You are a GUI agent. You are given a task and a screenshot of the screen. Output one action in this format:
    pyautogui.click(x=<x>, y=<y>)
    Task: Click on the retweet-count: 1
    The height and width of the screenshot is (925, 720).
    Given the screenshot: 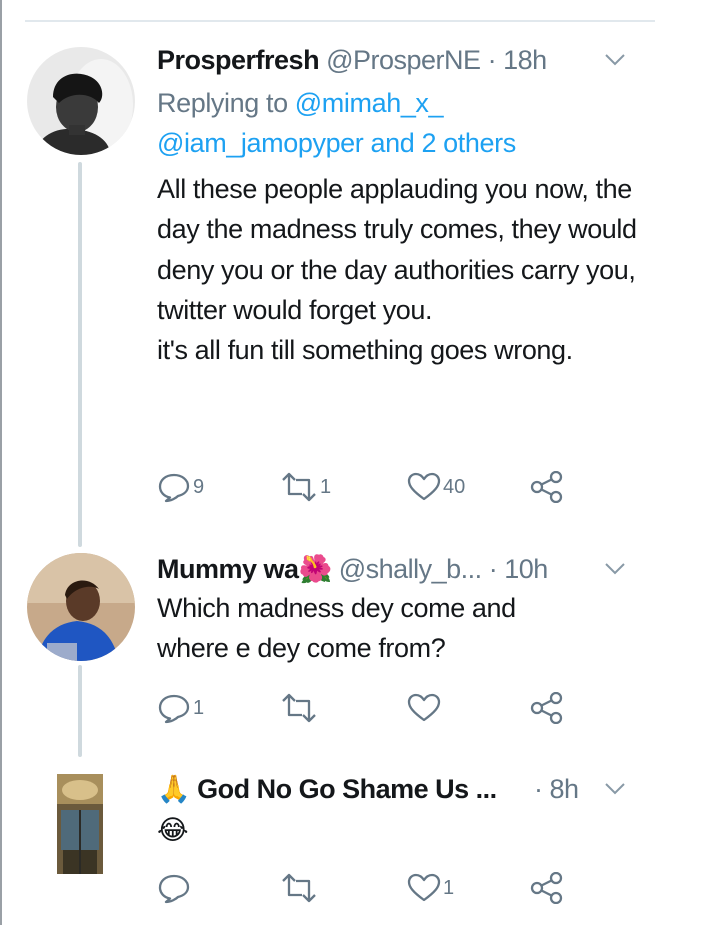 What is the action you would take?
    pyautogui.click(x=326, y=486)
    